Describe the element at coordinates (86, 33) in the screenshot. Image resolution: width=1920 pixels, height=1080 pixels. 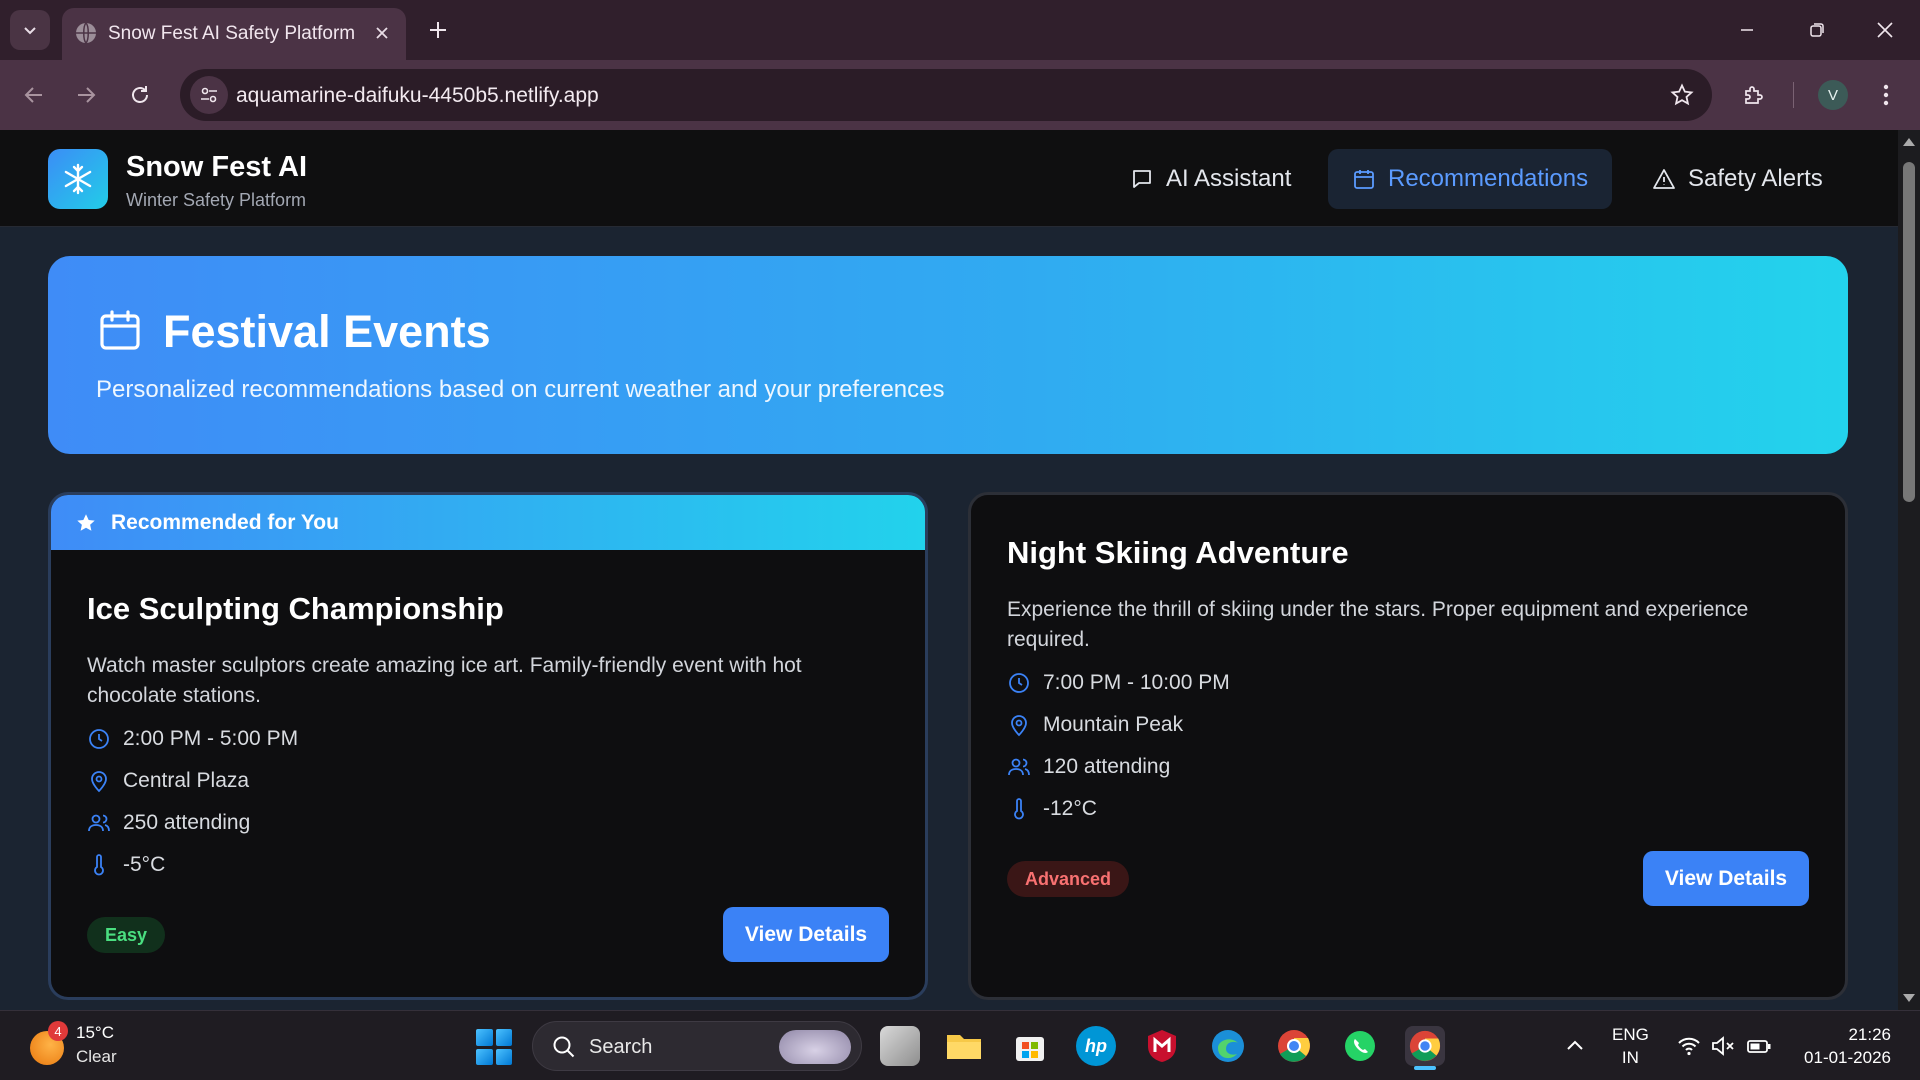
I see `globe-icon` at that location.